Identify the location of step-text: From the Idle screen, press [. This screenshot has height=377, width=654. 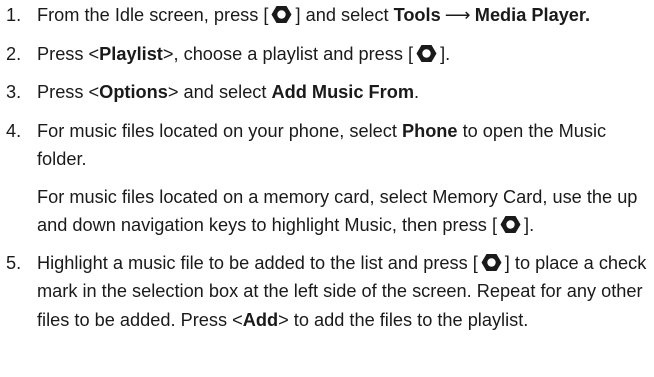
(153, 15).